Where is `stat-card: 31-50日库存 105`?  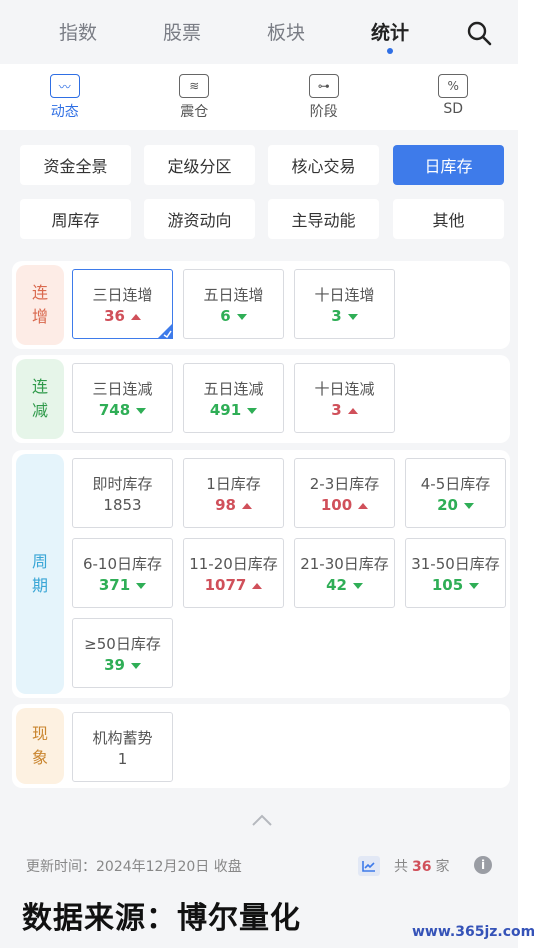 stat-card: 31-50日库存 105 is located at coordinates (455, 573).